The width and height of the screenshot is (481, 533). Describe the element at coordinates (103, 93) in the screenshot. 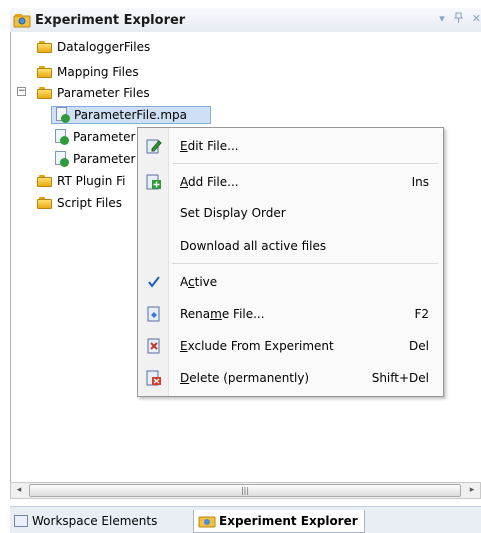

I see `tree-item-label: Parameter Files` at that location.